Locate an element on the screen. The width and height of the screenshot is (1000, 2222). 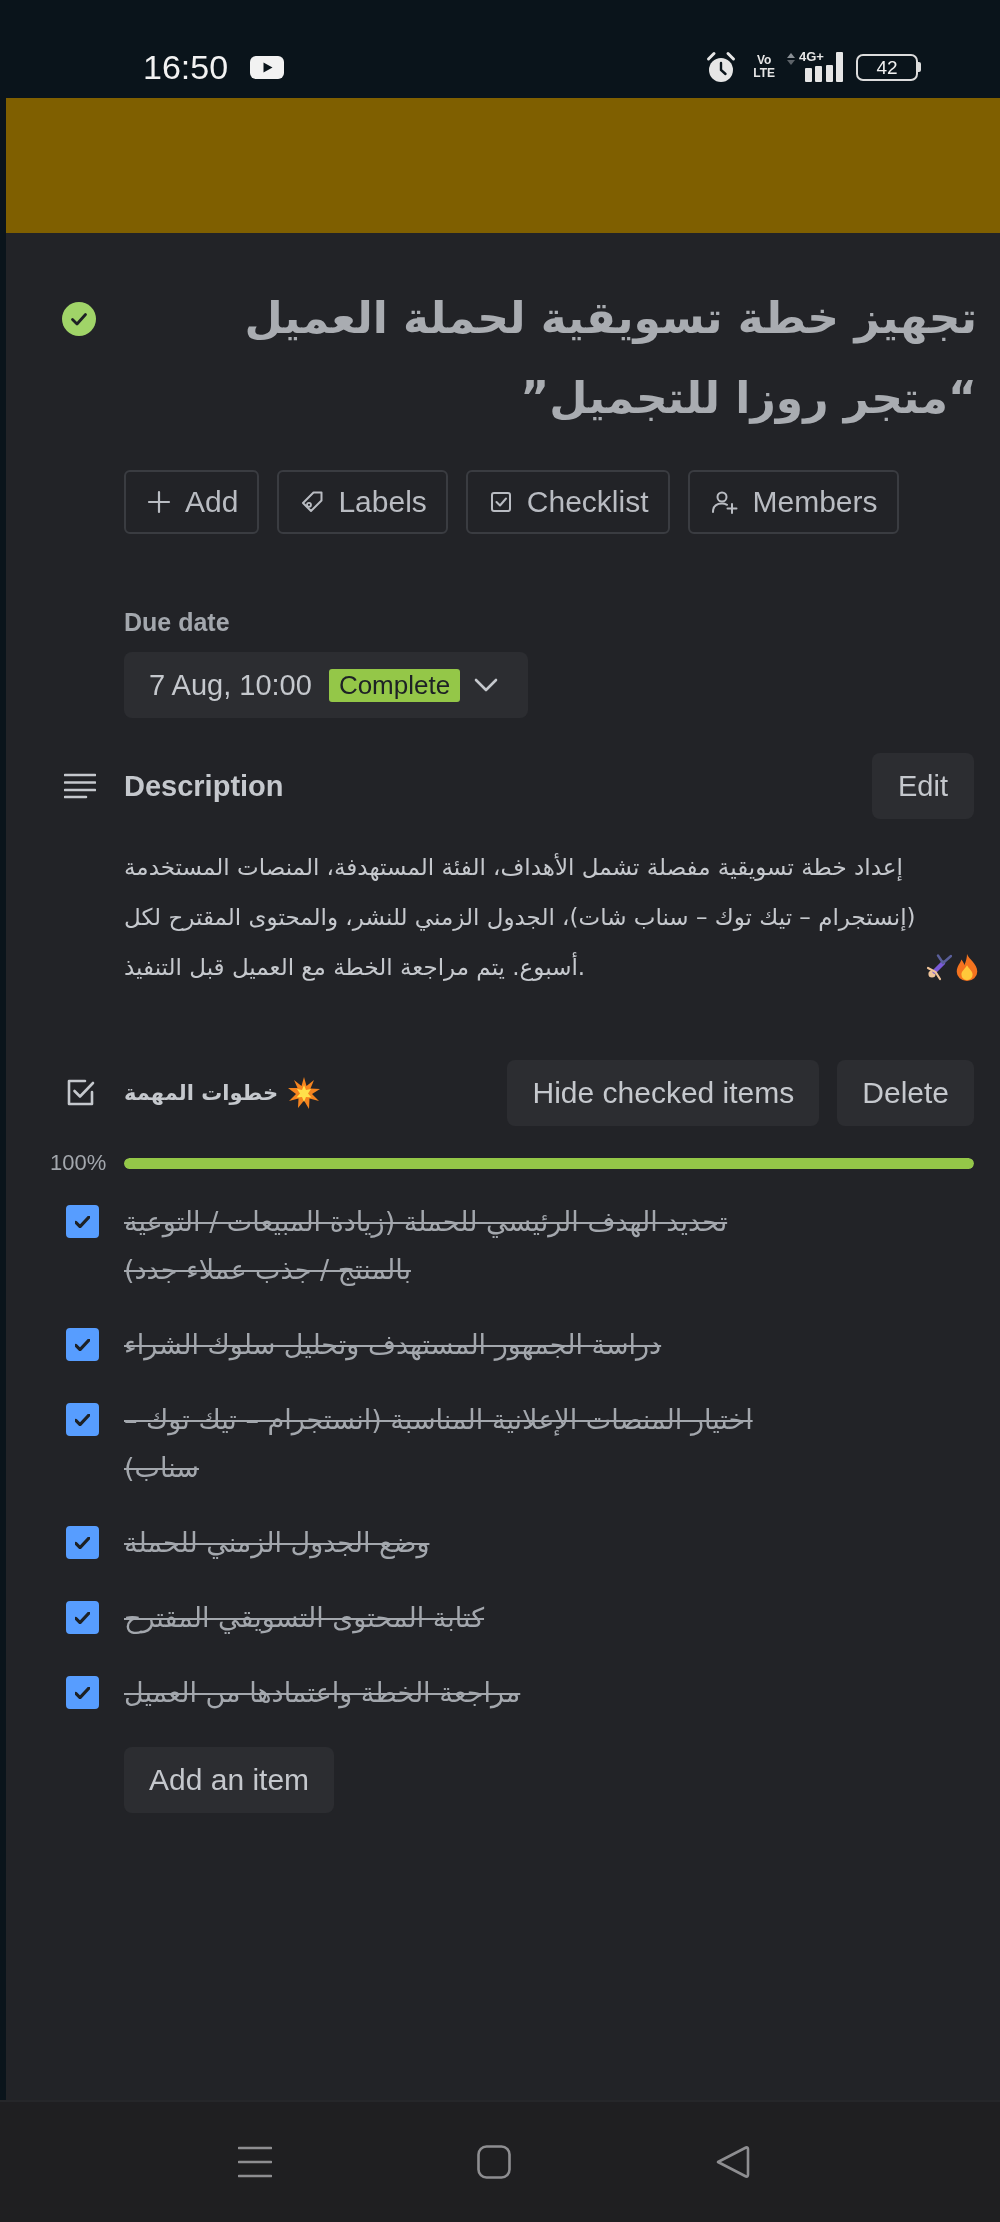
checklist-item-text: دراسة الجمهور المستهدف وتحليل سلوك الشراء is located at coordinates (393, 1345).